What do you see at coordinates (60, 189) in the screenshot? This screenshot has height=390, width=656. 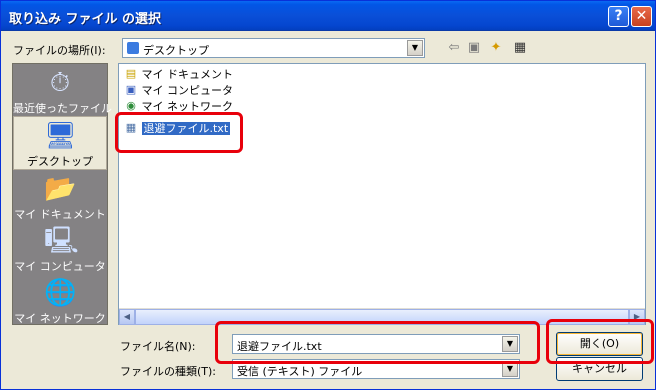 I see `my-documents-icon: 📂` at bounding box center [60, 189].